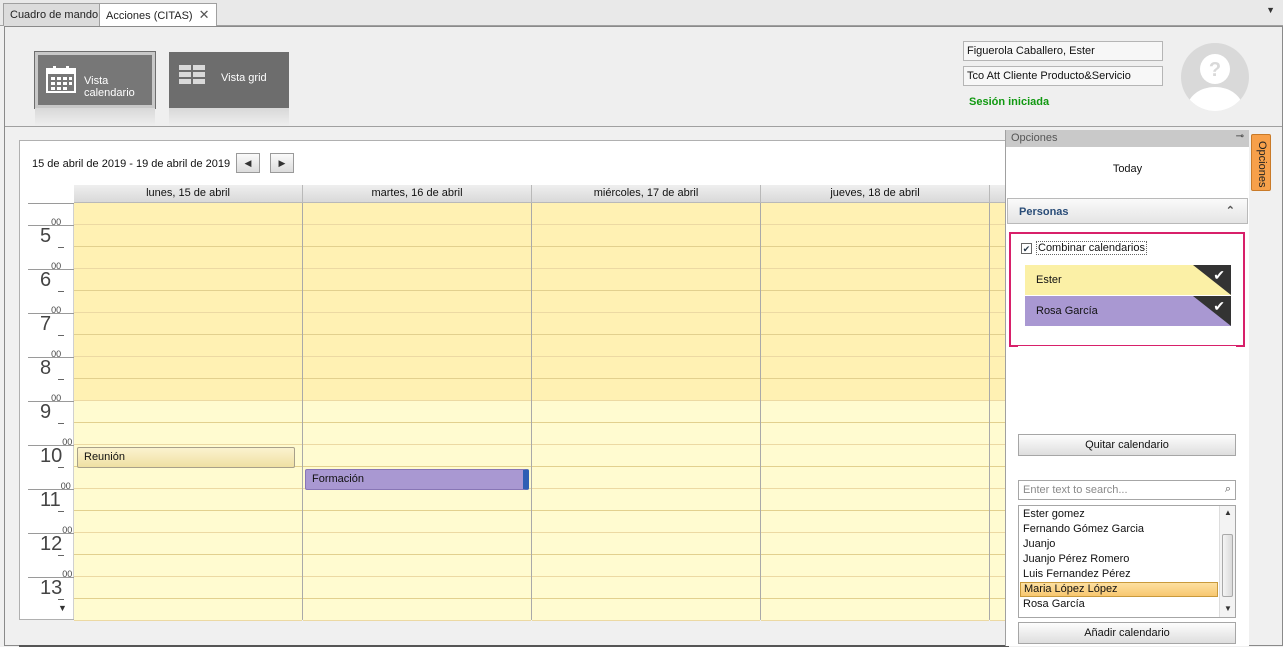  I want to click on next-week-button: ▶, so click(282, 163).